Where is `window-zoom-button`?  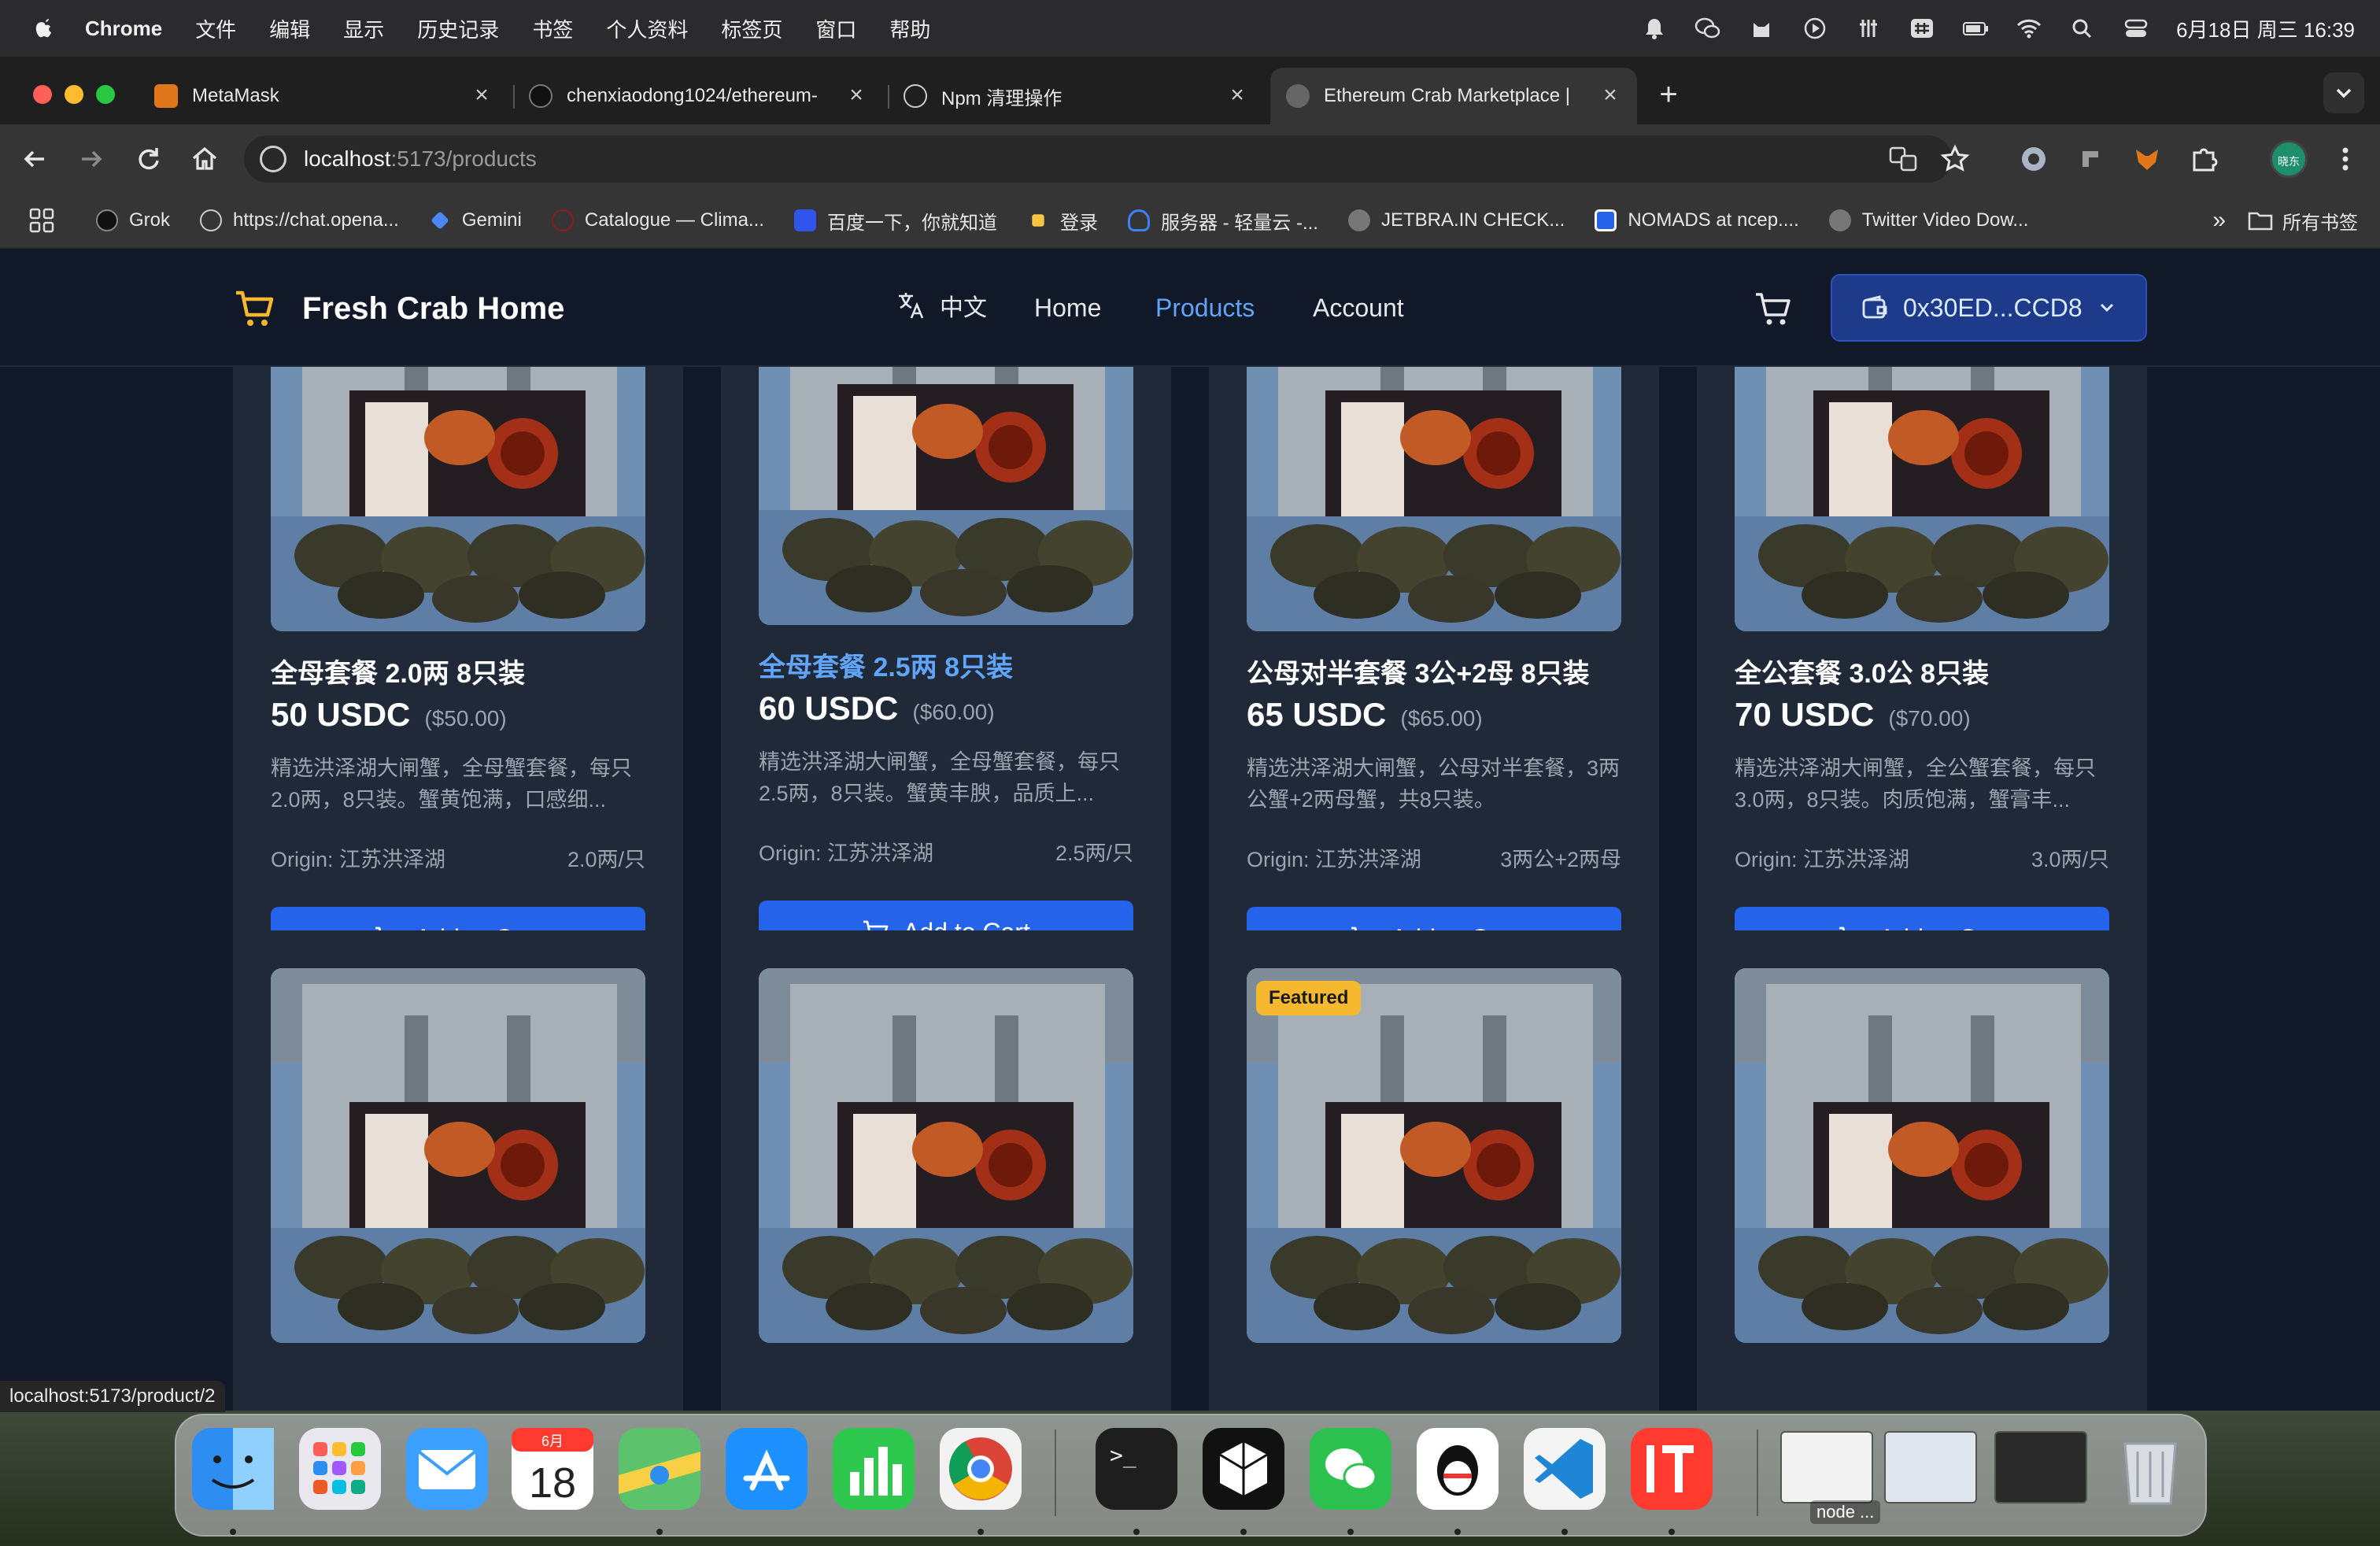 window-zoom-button is located at coordinates (105, 95).